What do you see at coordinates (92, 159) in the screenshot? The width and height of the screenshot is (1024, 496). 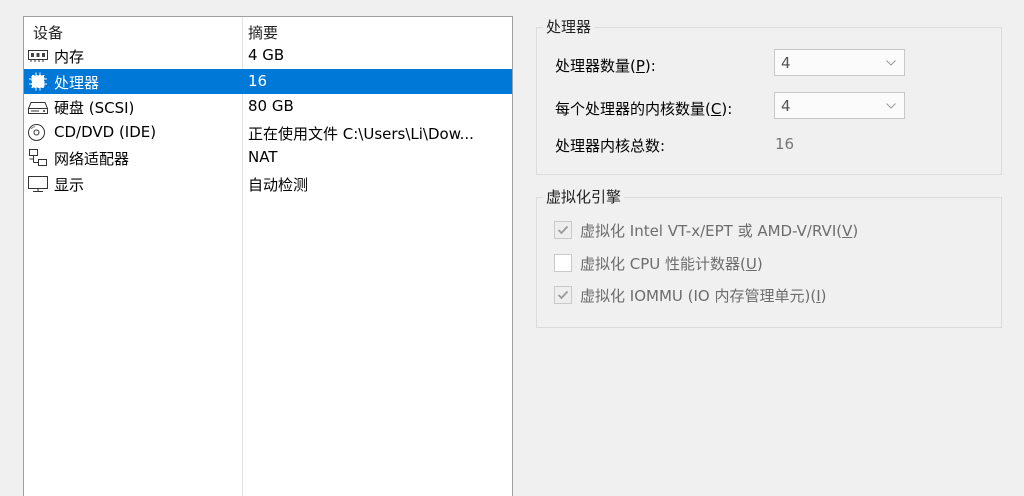 I see `device-name: 网络适配器` at bounding box center [92, 159].